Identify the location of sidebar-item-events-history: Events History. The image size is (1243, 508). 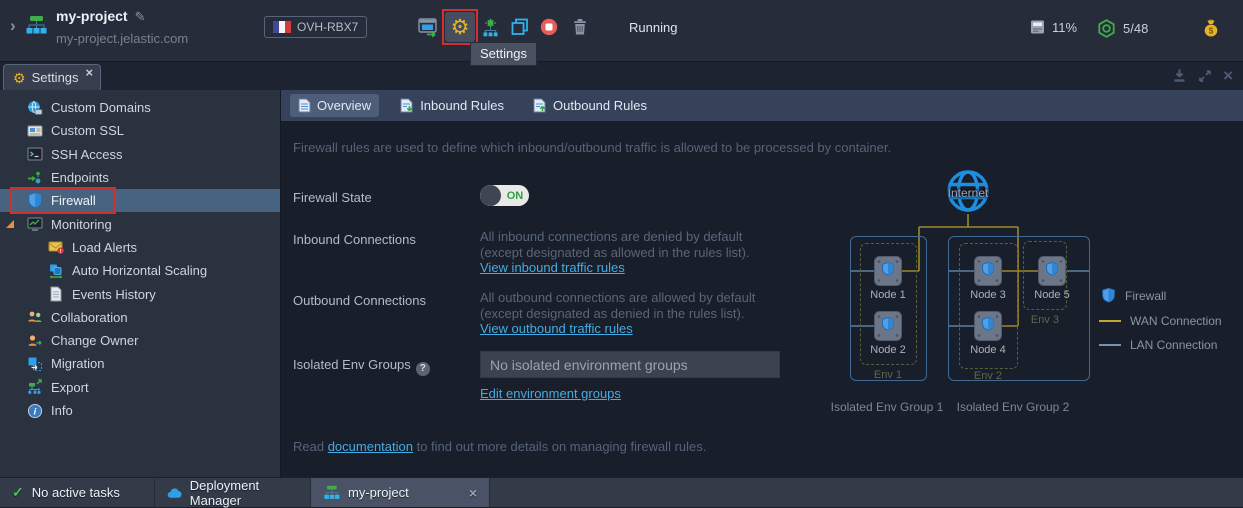
(140, 293).